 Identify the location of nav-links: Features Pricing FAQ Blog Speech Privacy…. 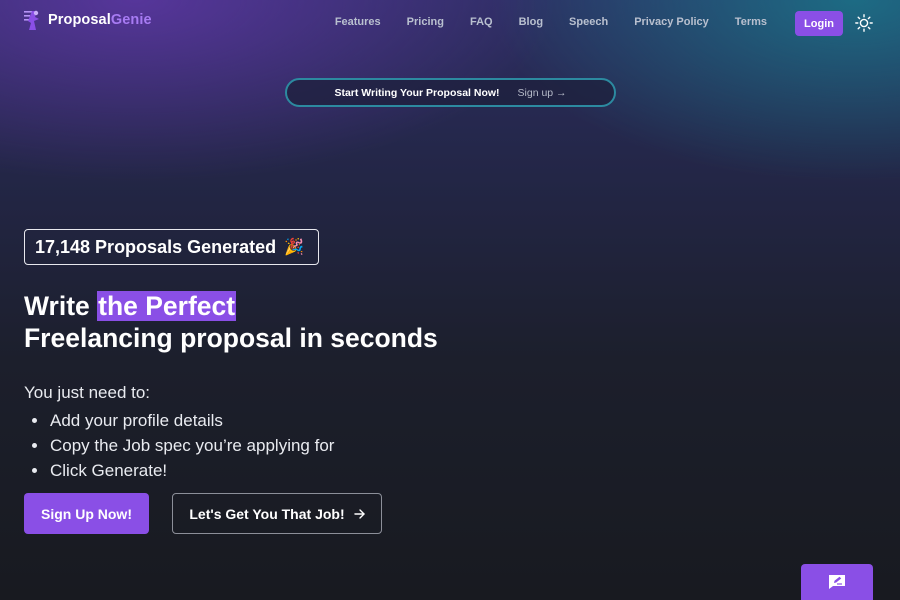
(551, 22).